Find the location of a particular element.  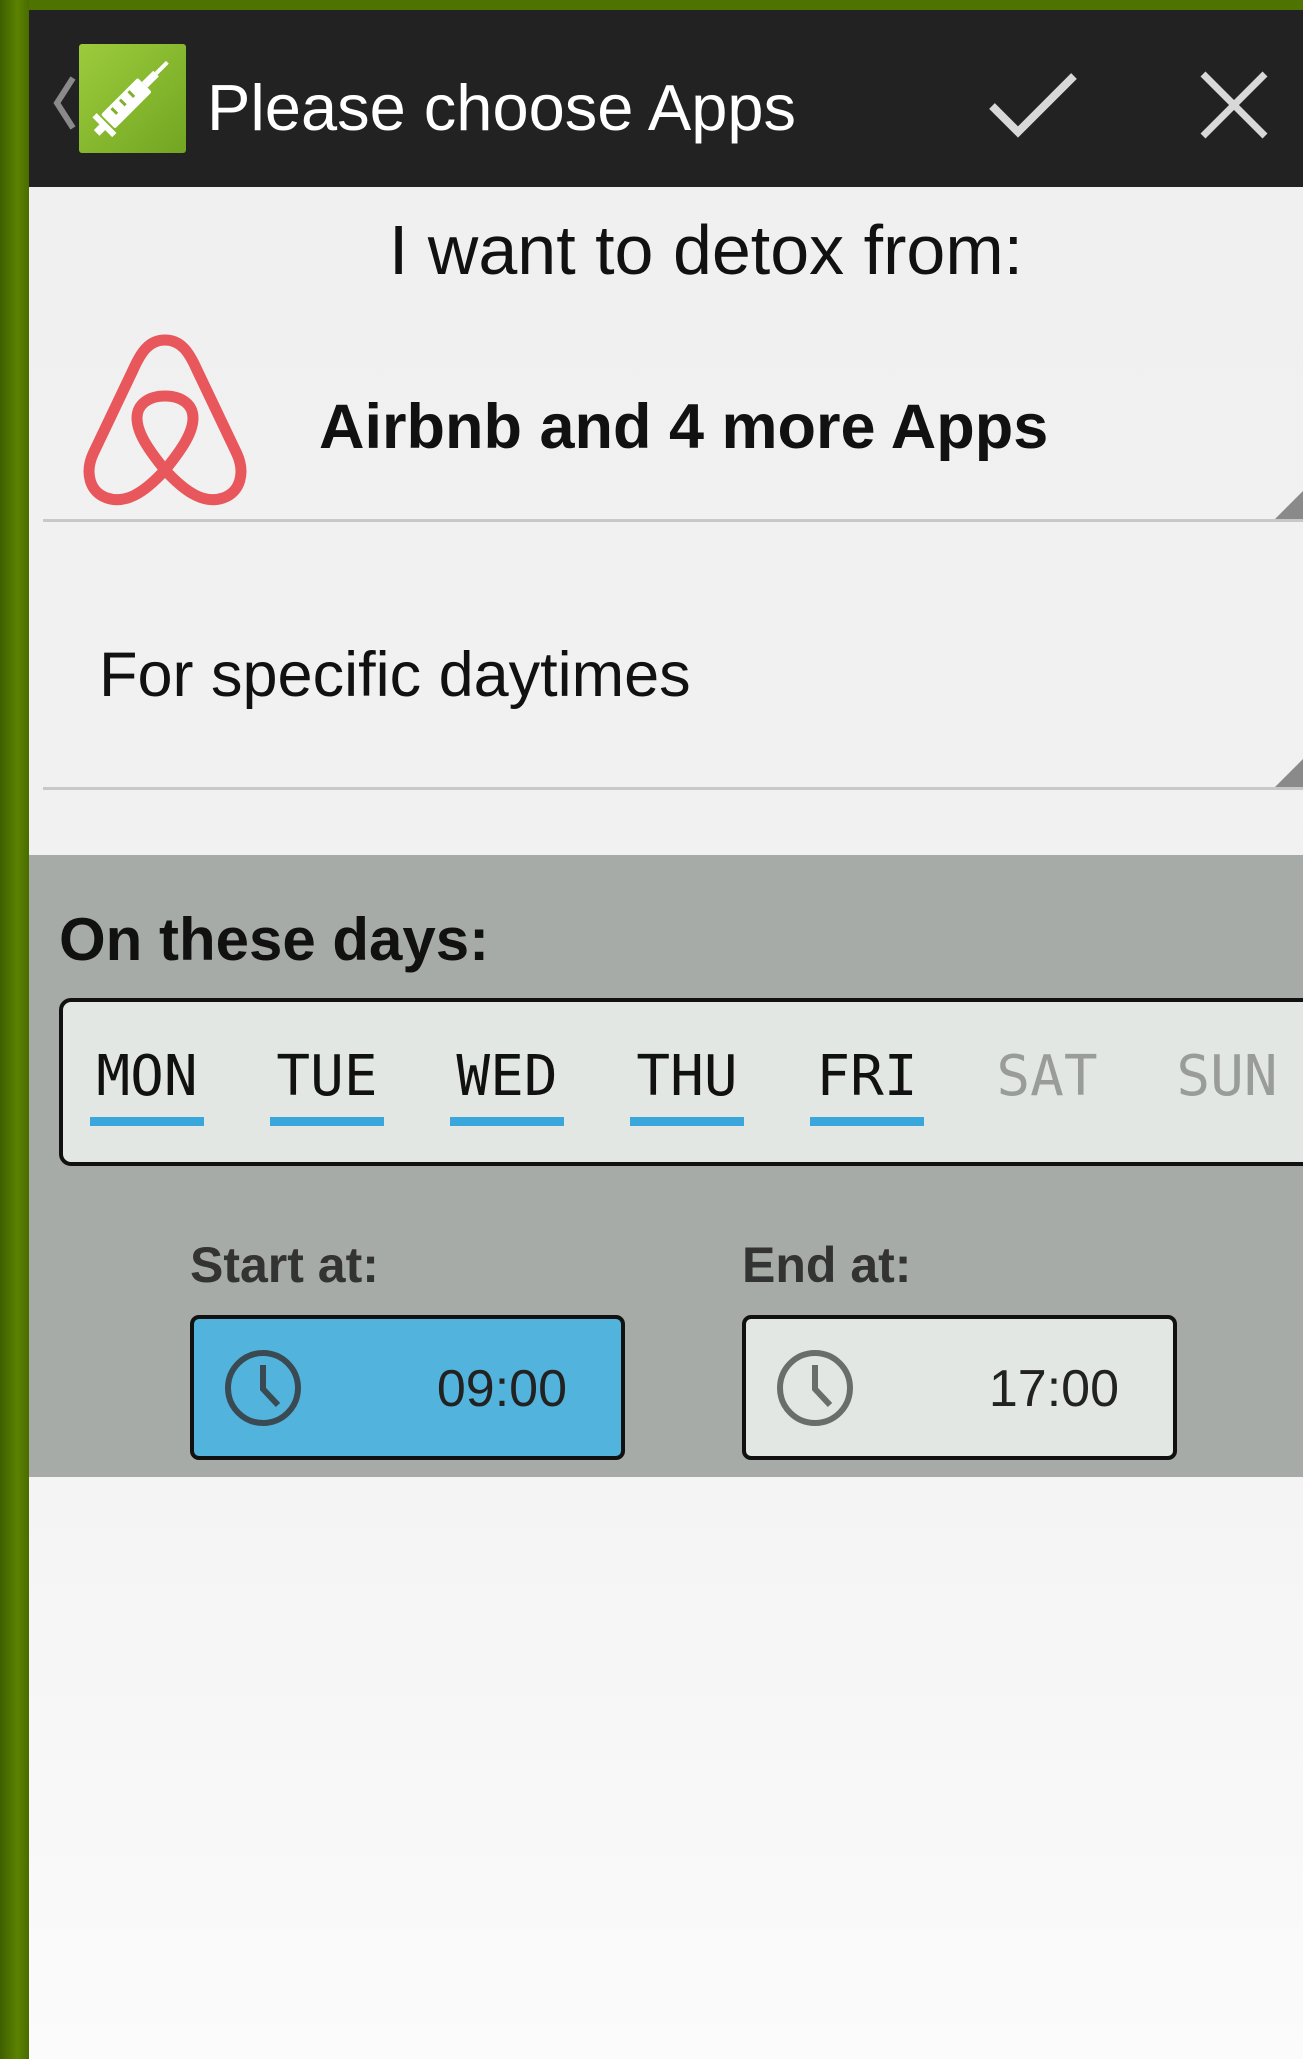

day-label: FRI is located at coordinates (867, 1076).